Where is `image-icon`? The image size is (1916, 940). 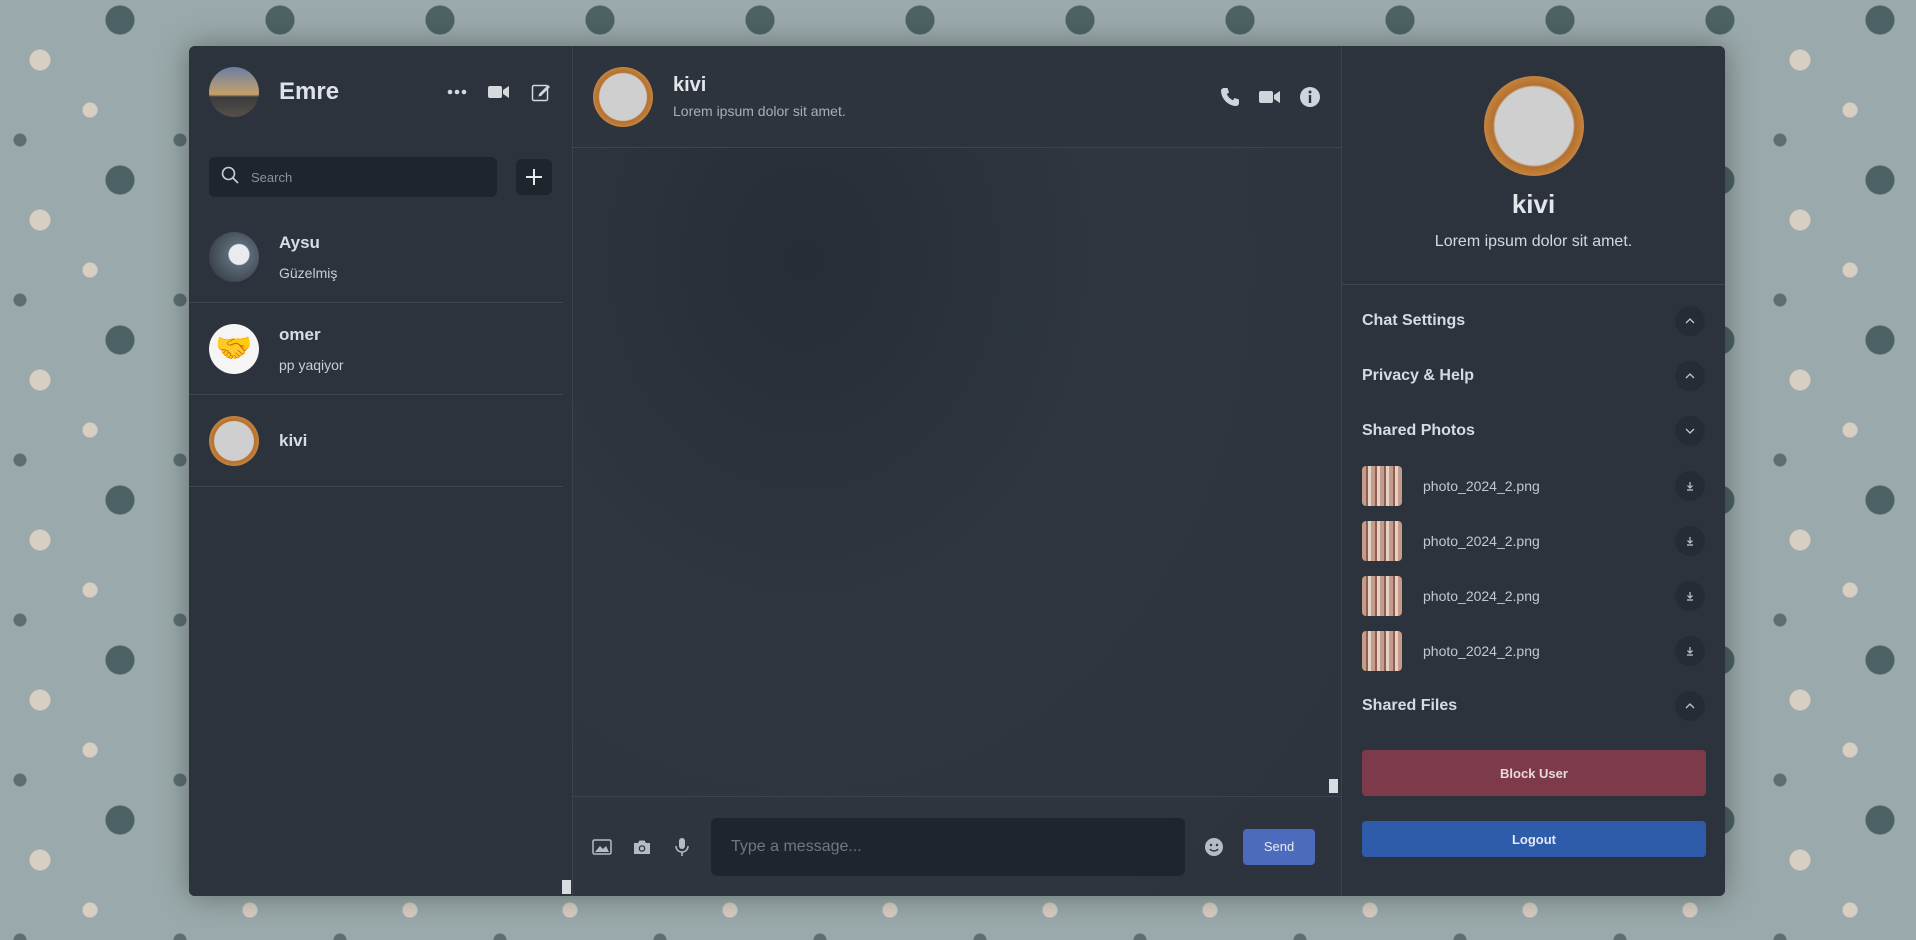
image-icon is located at coordinates (602, 847).